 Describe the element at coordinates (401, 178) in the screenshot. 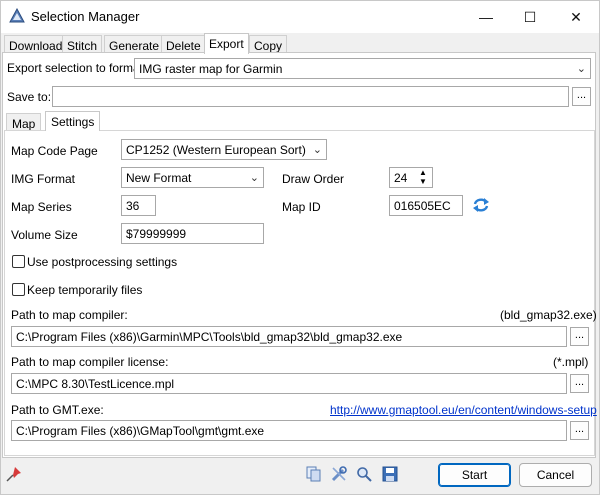

I see `draw-order-value: 24` at that location.